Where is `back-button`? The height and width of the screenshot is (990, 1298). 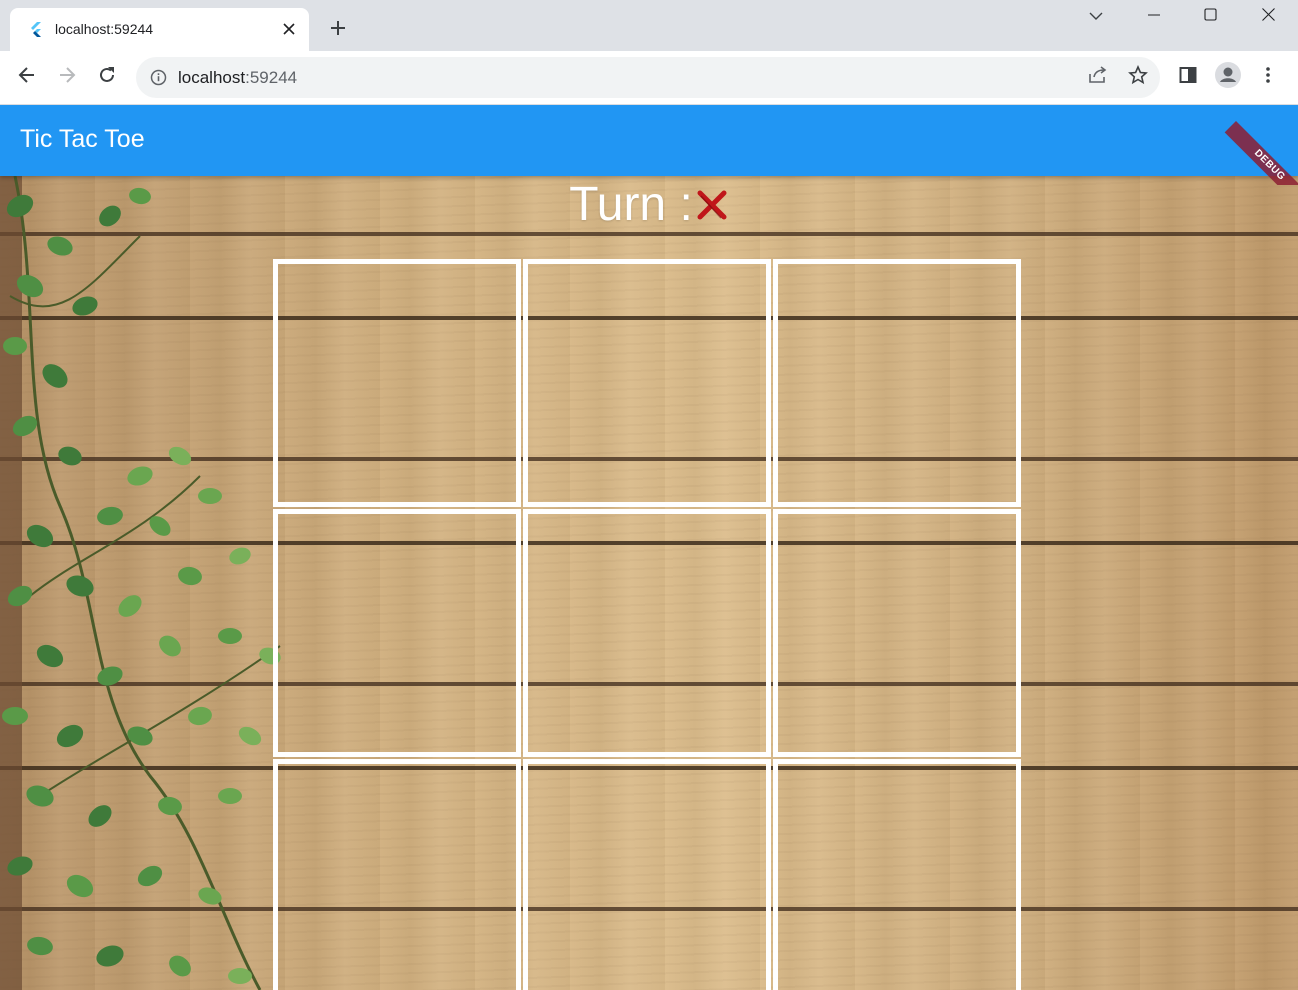 back-button is located at coordinates (27, 77).